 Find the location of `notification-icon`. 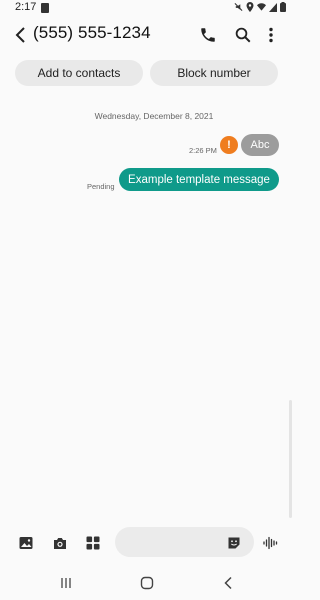

notification-icon is located at coordinates (45, 8).